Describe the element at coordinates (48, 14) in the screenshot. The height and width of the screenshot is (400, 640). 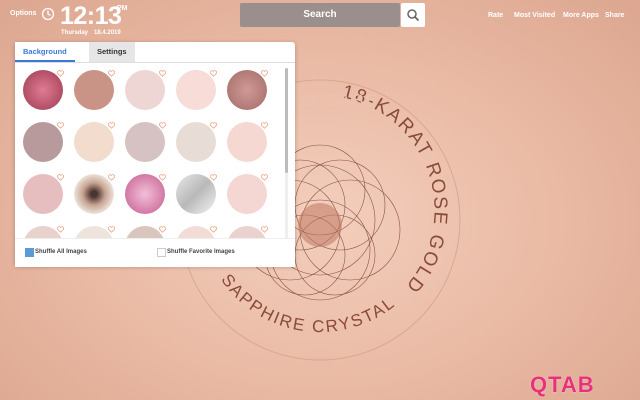
I see `clock-icon` at that location.